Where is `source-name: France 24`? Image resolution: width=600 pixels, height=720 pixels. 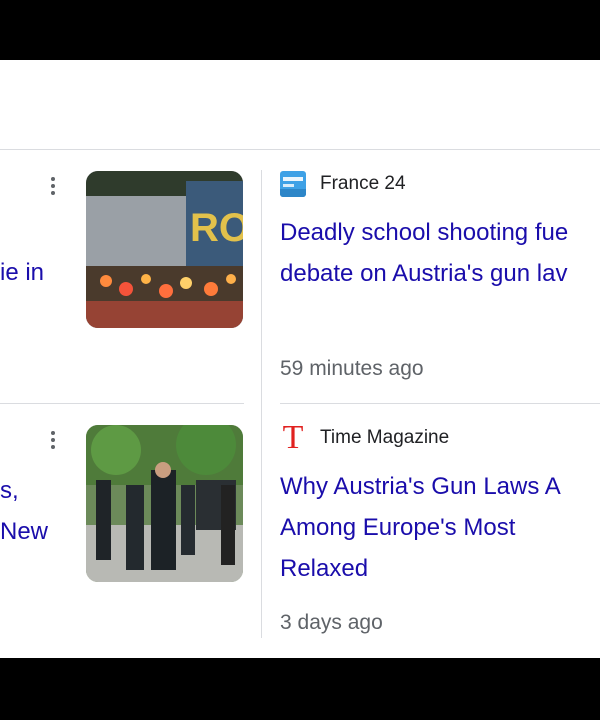 source-name: France 24 is located at coordinates (363, 183).